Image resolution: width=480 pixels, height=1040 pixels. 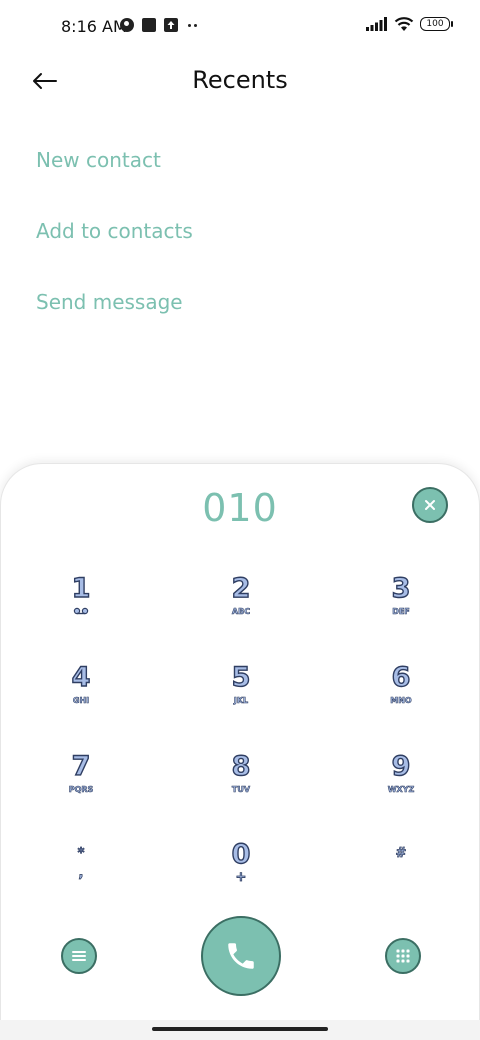 I want to click on key-8: 8 TUV, so click(x=241, y=786).